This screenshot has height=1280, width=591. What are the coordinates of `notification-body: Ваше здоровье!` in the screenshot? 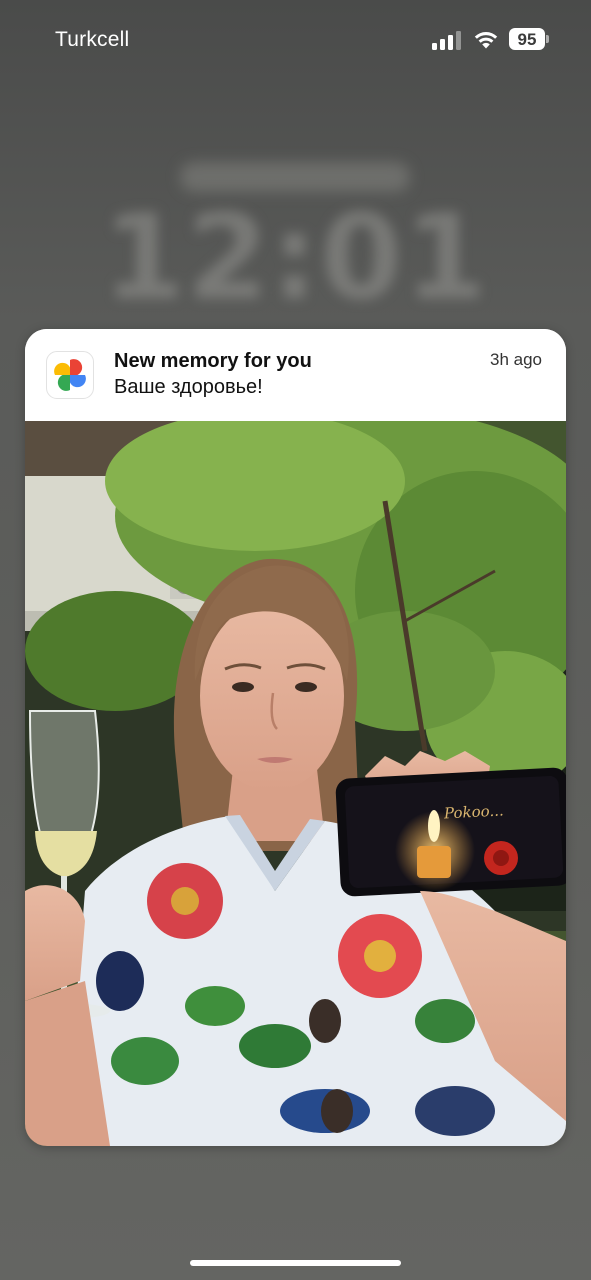 It's located at (188, 387).